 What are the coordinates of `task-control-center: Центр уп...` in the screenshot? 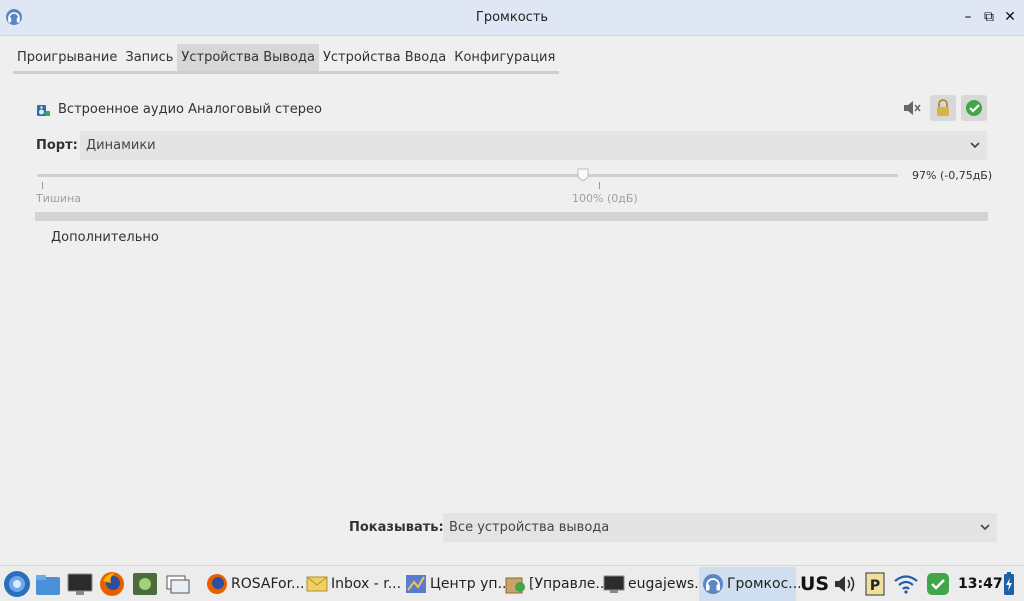 It's located at (456, 584).